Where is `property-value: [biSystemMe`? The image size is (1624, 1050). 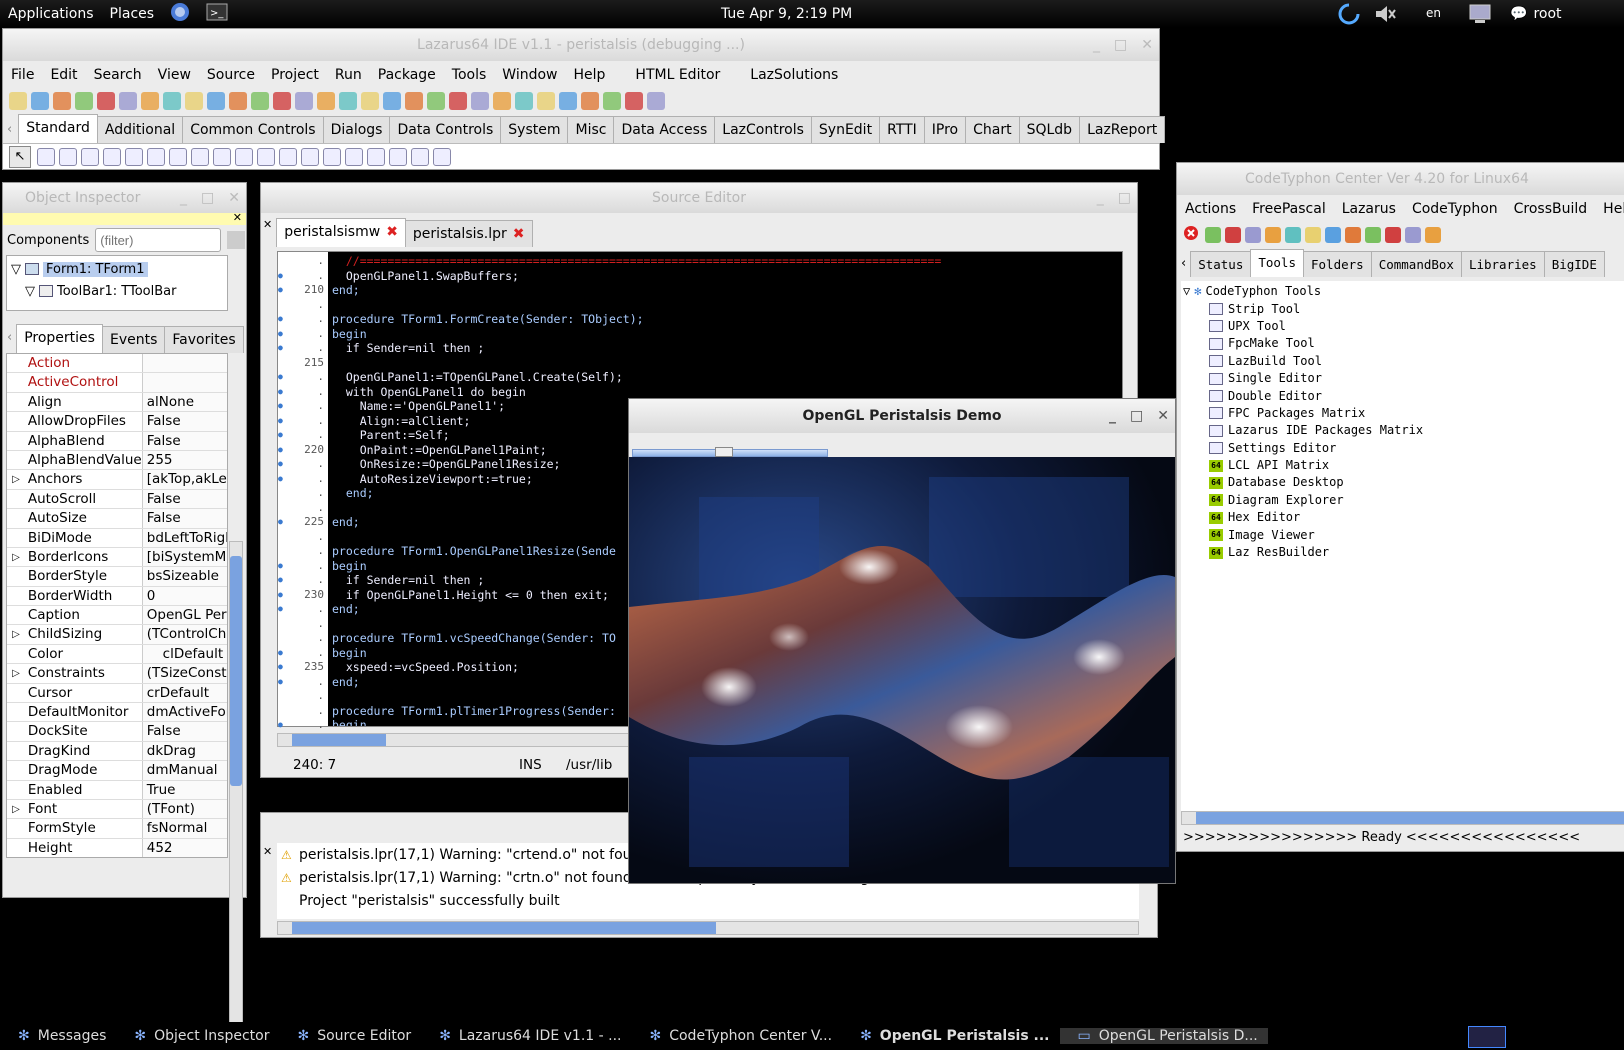
property-value: [biSystemMe is located at coordinates (184, 557).